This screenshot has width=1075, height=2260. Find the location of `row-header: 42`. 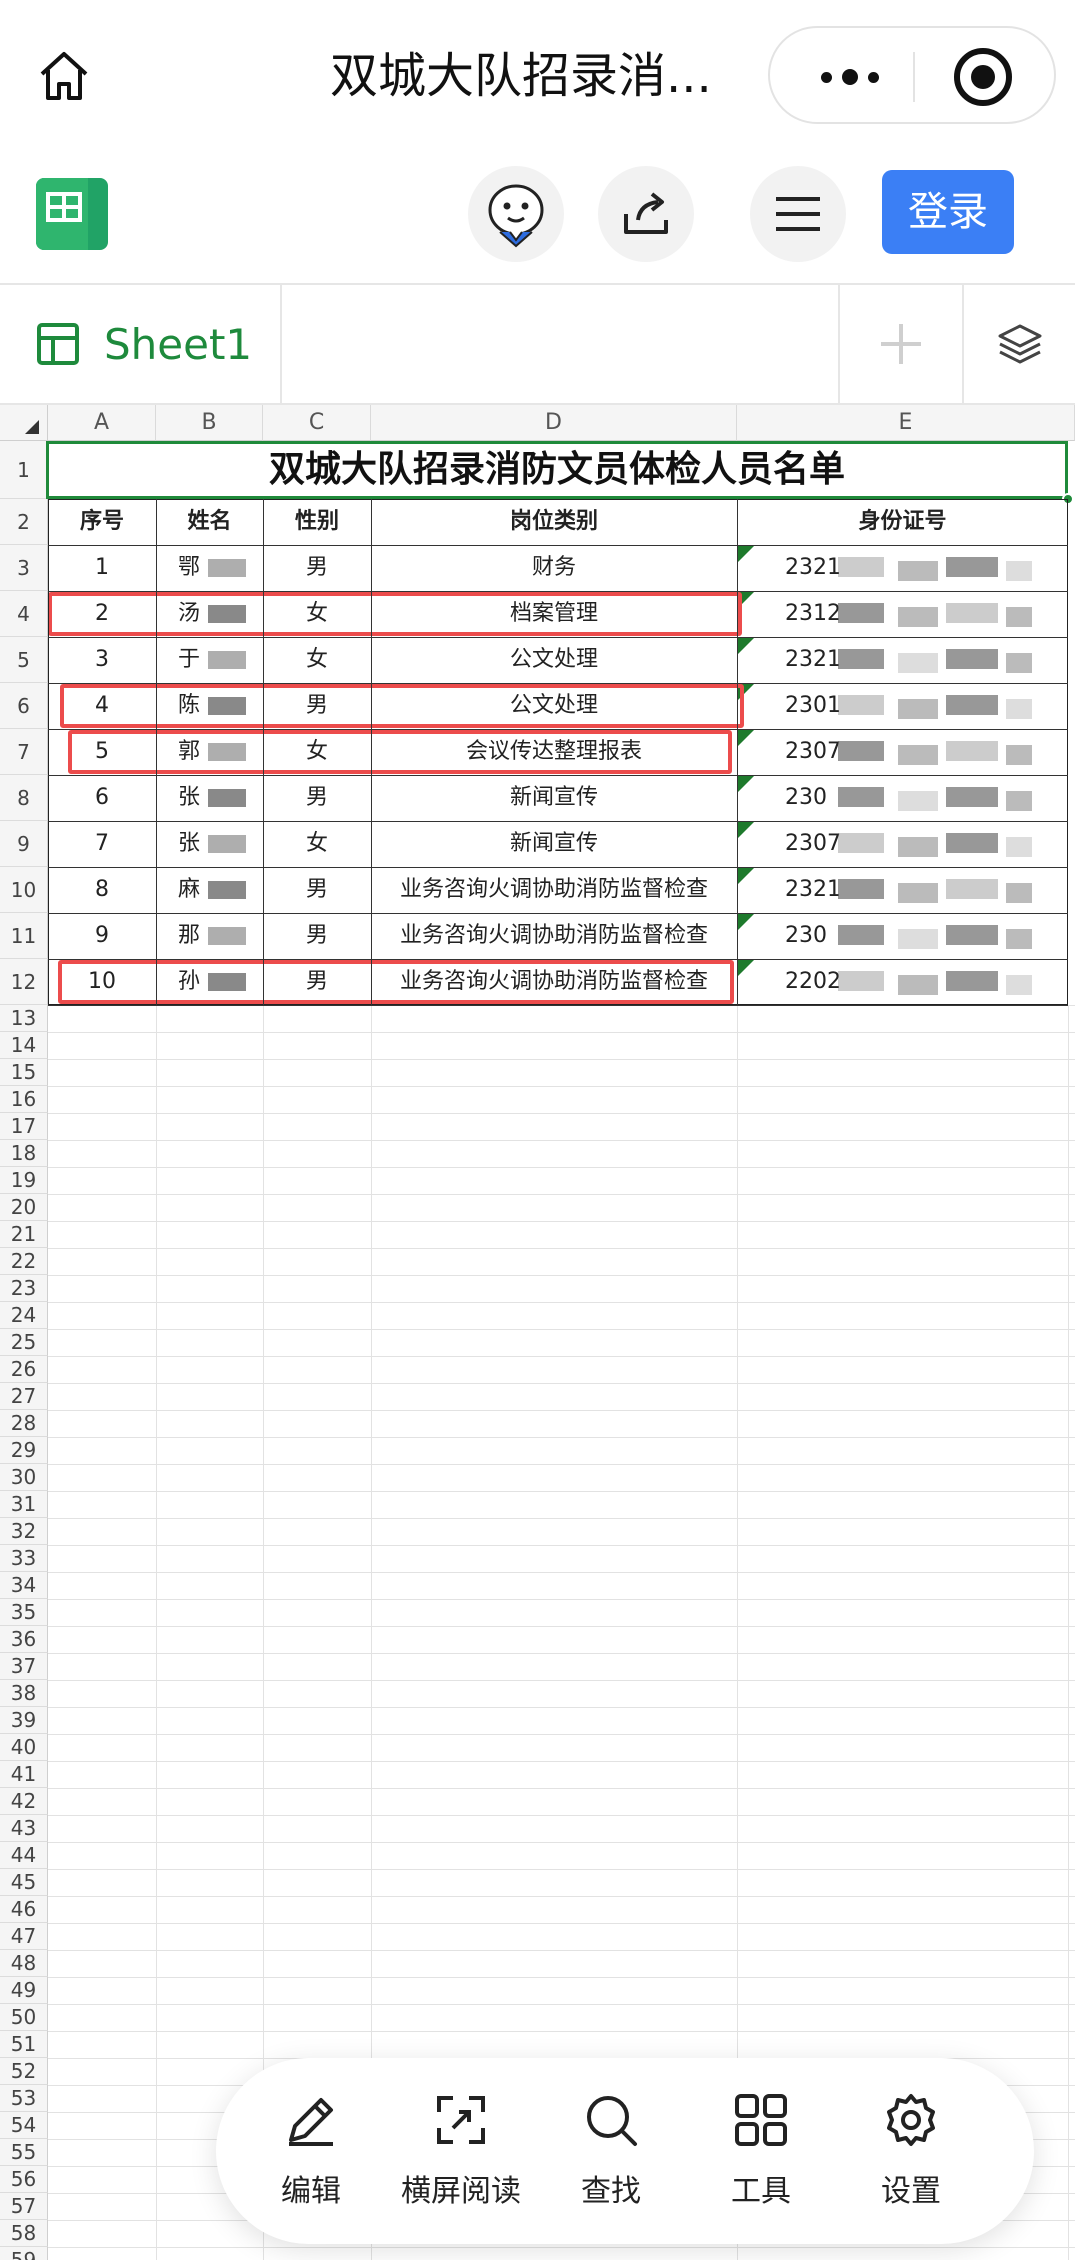

row-header: 42 is located at coordinates (24, 1801).